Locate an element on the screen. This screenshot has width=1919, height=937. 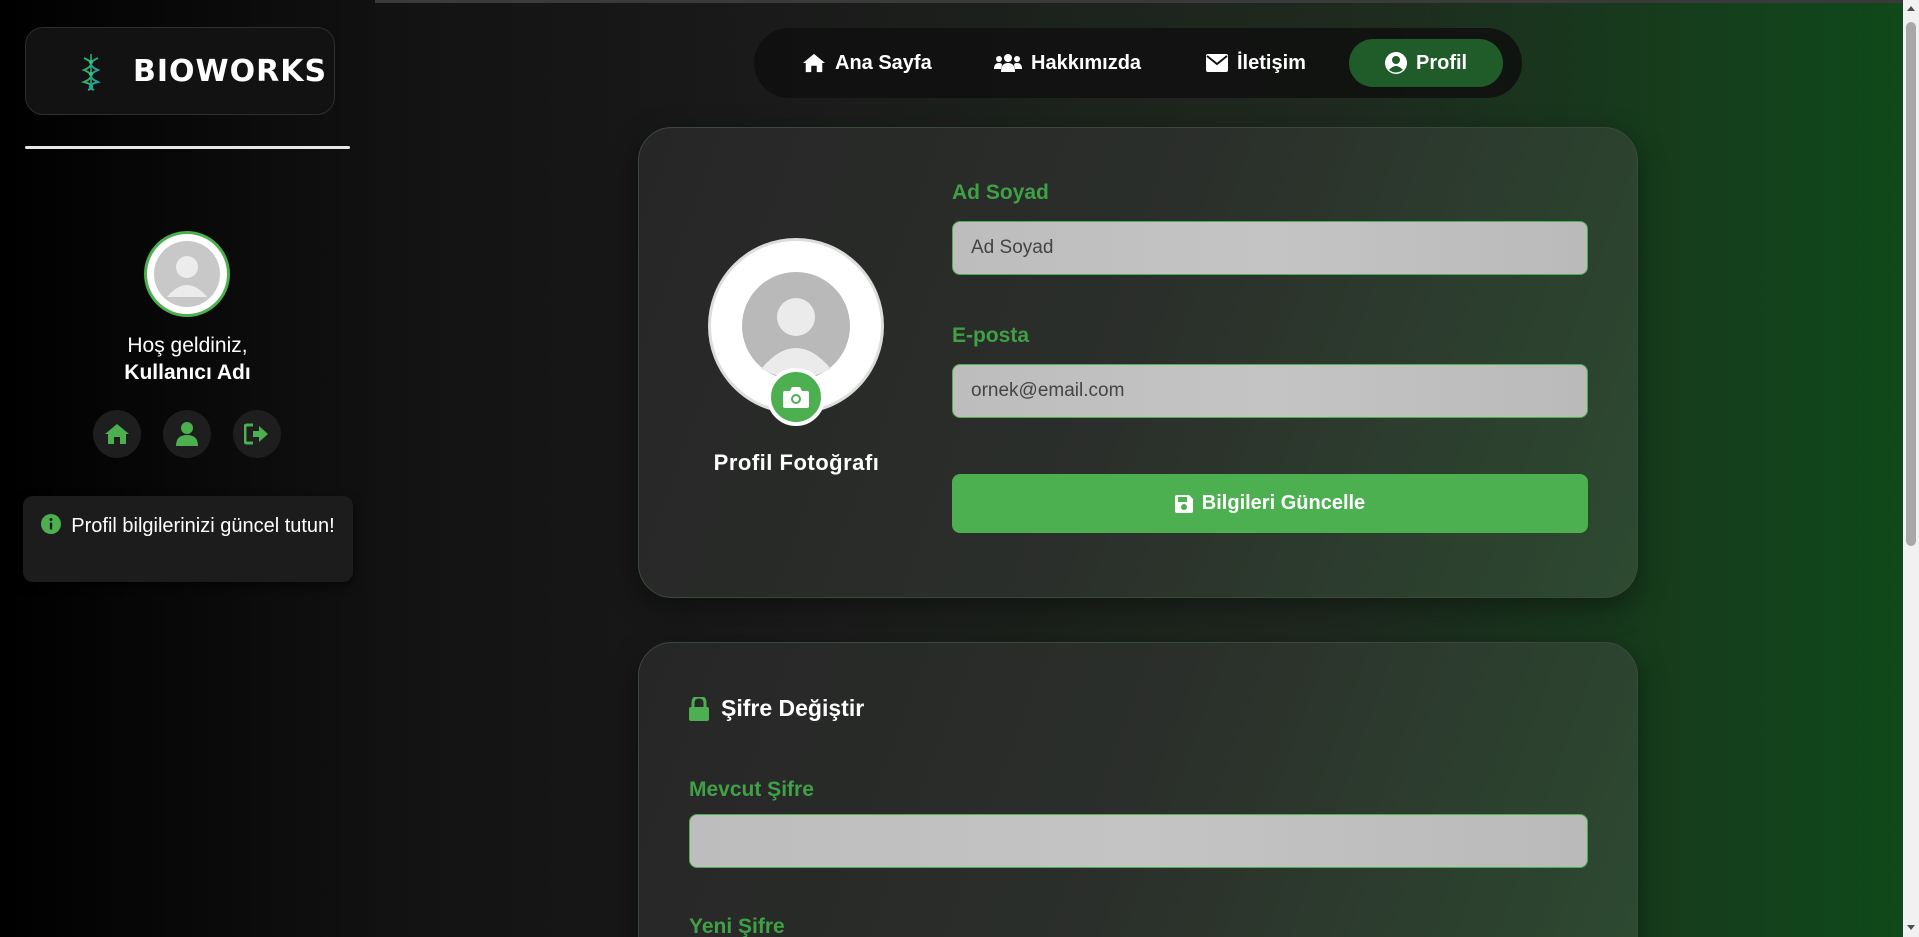
nav-label: Hakkımızda is located at coordinates (1086, 62).